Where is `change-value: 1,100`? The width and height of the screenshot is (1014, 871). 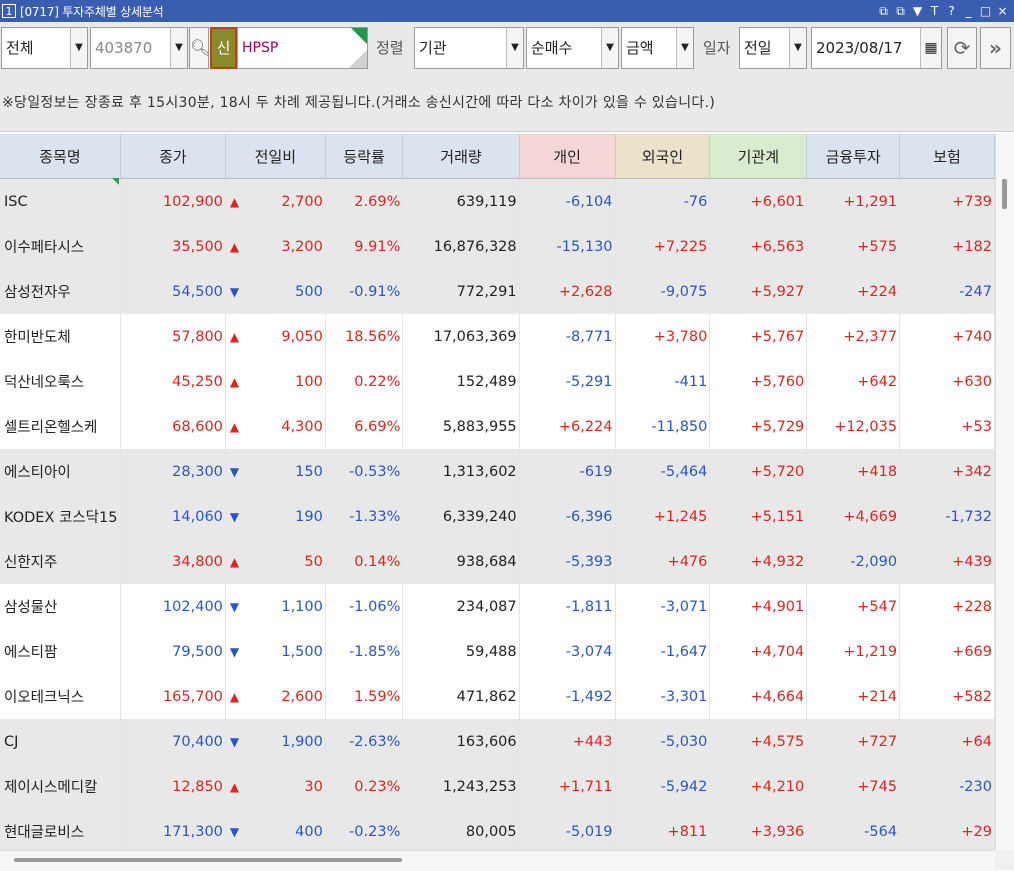 change-value: 1,100 is located at coordinates (302, 606).